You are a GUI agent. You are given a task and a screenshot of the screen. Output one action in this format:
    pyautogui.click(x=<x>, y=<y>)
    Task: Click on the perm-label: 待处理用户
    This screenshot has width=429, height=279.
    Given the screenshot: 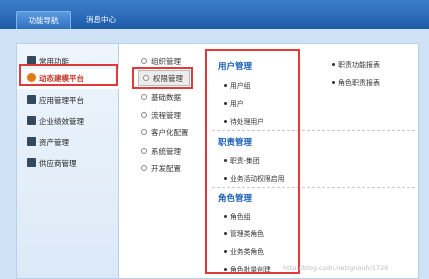 What is the action you would take?
    pyautogui.click(x=247, y=122)
    